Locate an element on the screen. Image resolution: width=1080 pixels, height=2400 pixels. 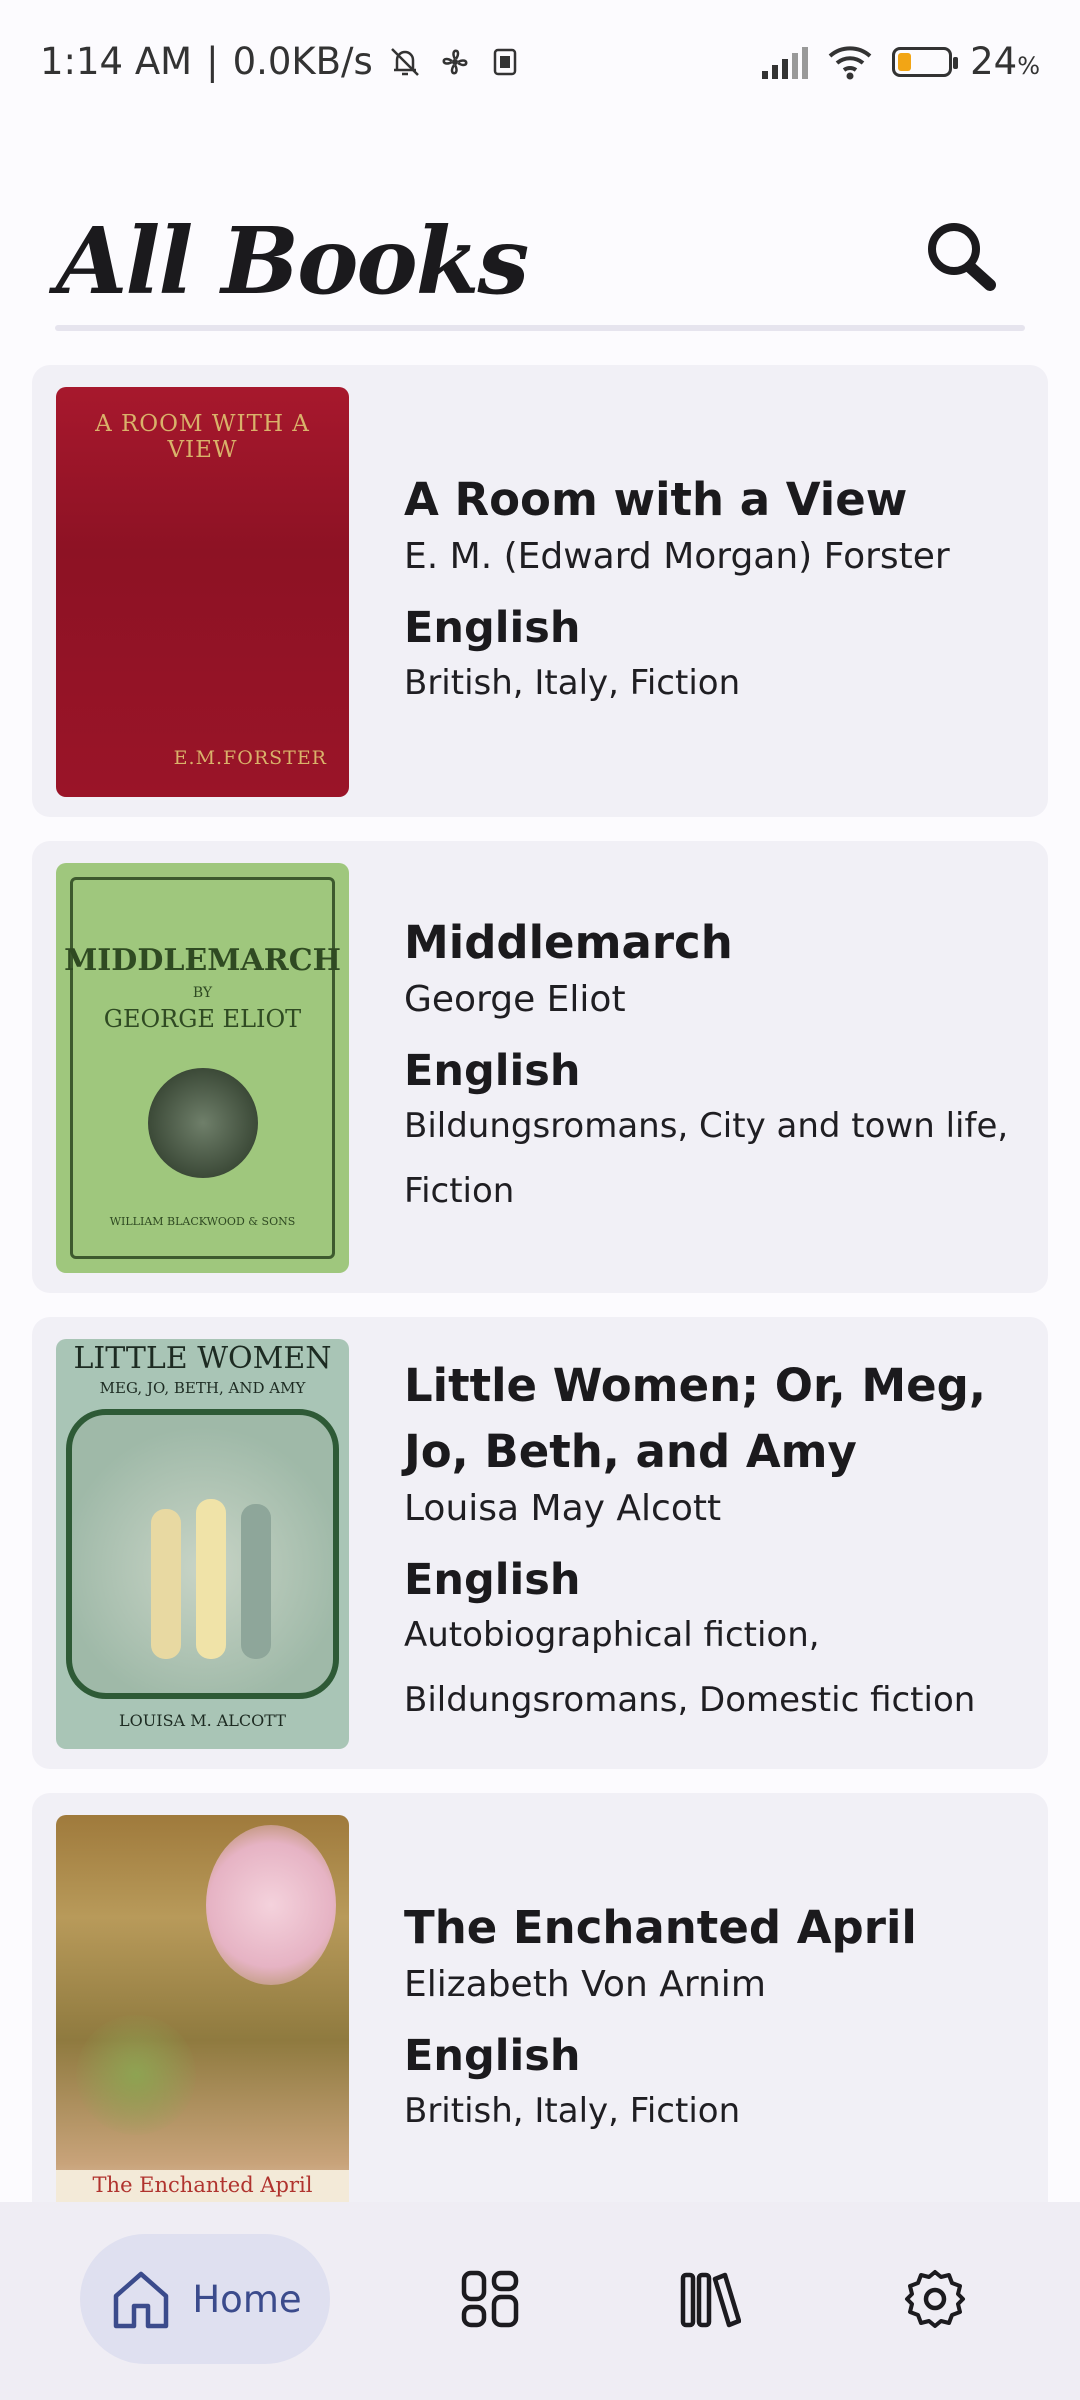
book-cover: The Enchanted April is located at coordinates (202, 2020).